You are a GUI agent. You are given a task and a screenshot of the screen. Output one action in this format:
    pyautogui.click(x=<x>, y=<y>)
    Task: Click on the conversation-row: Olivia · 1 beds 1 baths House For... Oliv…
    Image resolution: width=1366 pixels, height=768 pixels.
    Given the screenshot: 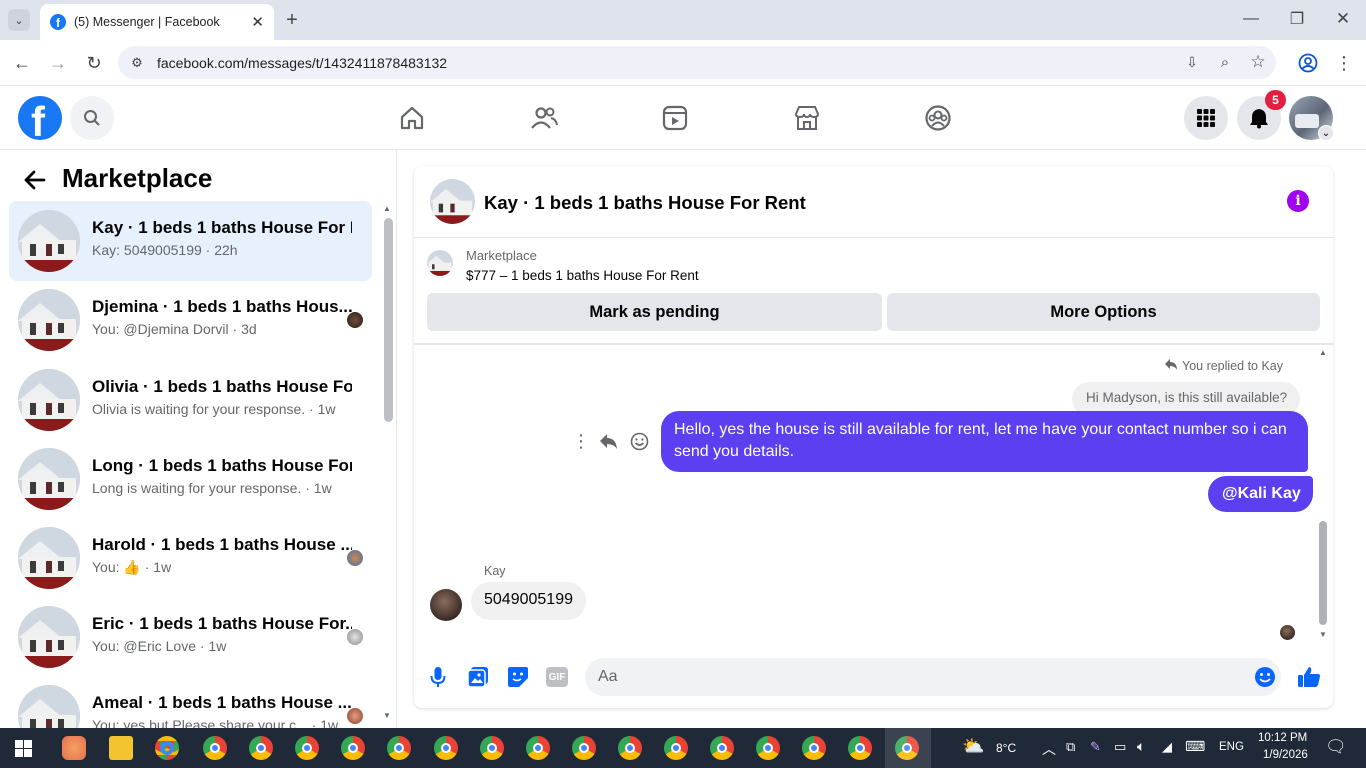 What is the action you would take?
    pyautogui.click(x=190, y=400)
    